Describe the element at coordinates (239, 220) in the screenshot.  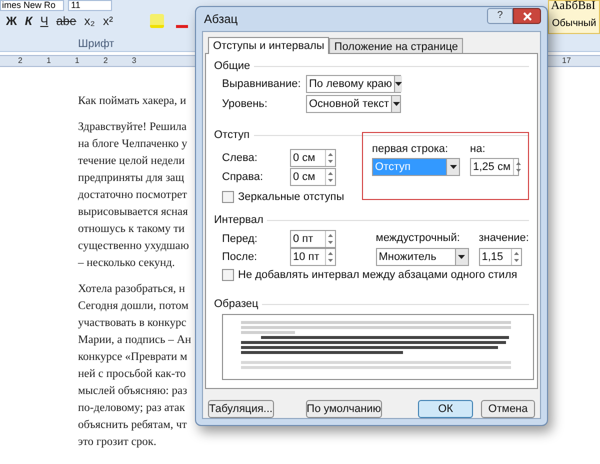
I see `section-heading: Интервал` at that location.